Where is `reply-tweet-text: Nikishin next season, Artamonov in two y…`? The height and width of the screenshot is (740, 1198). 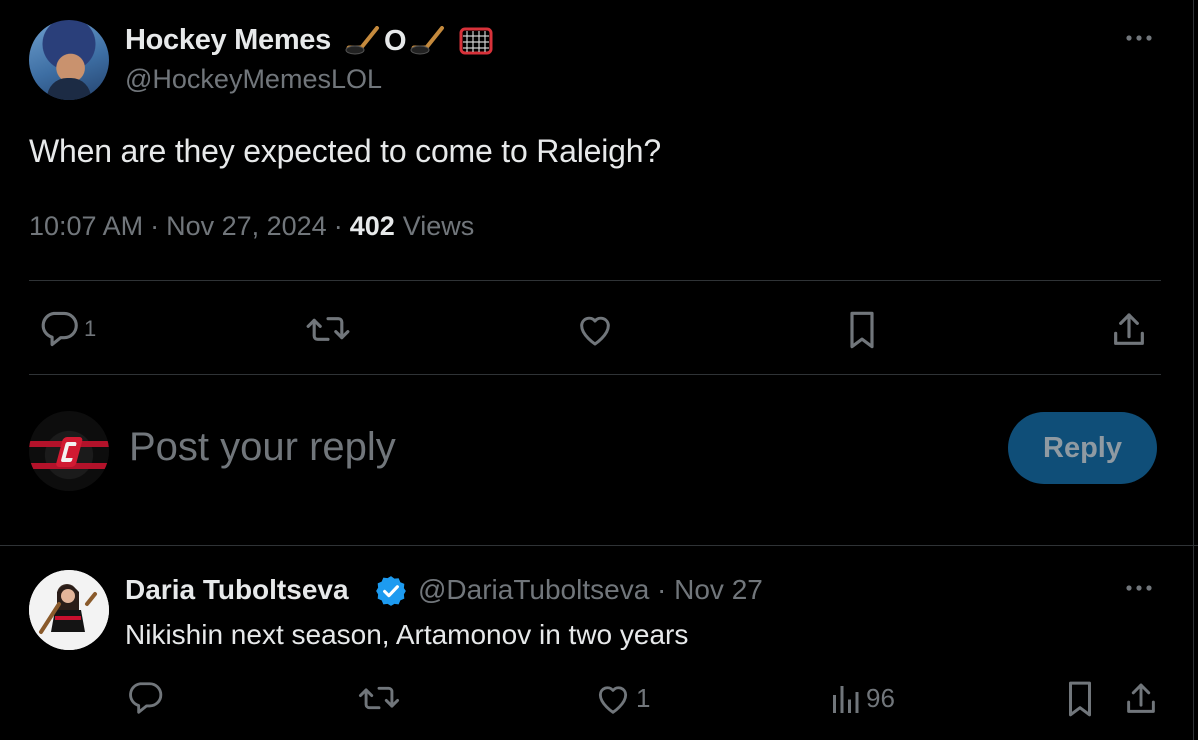
reply-tweet-text: Nikishin next season, Artamonov in two y… is located at coordinates (407, 634).